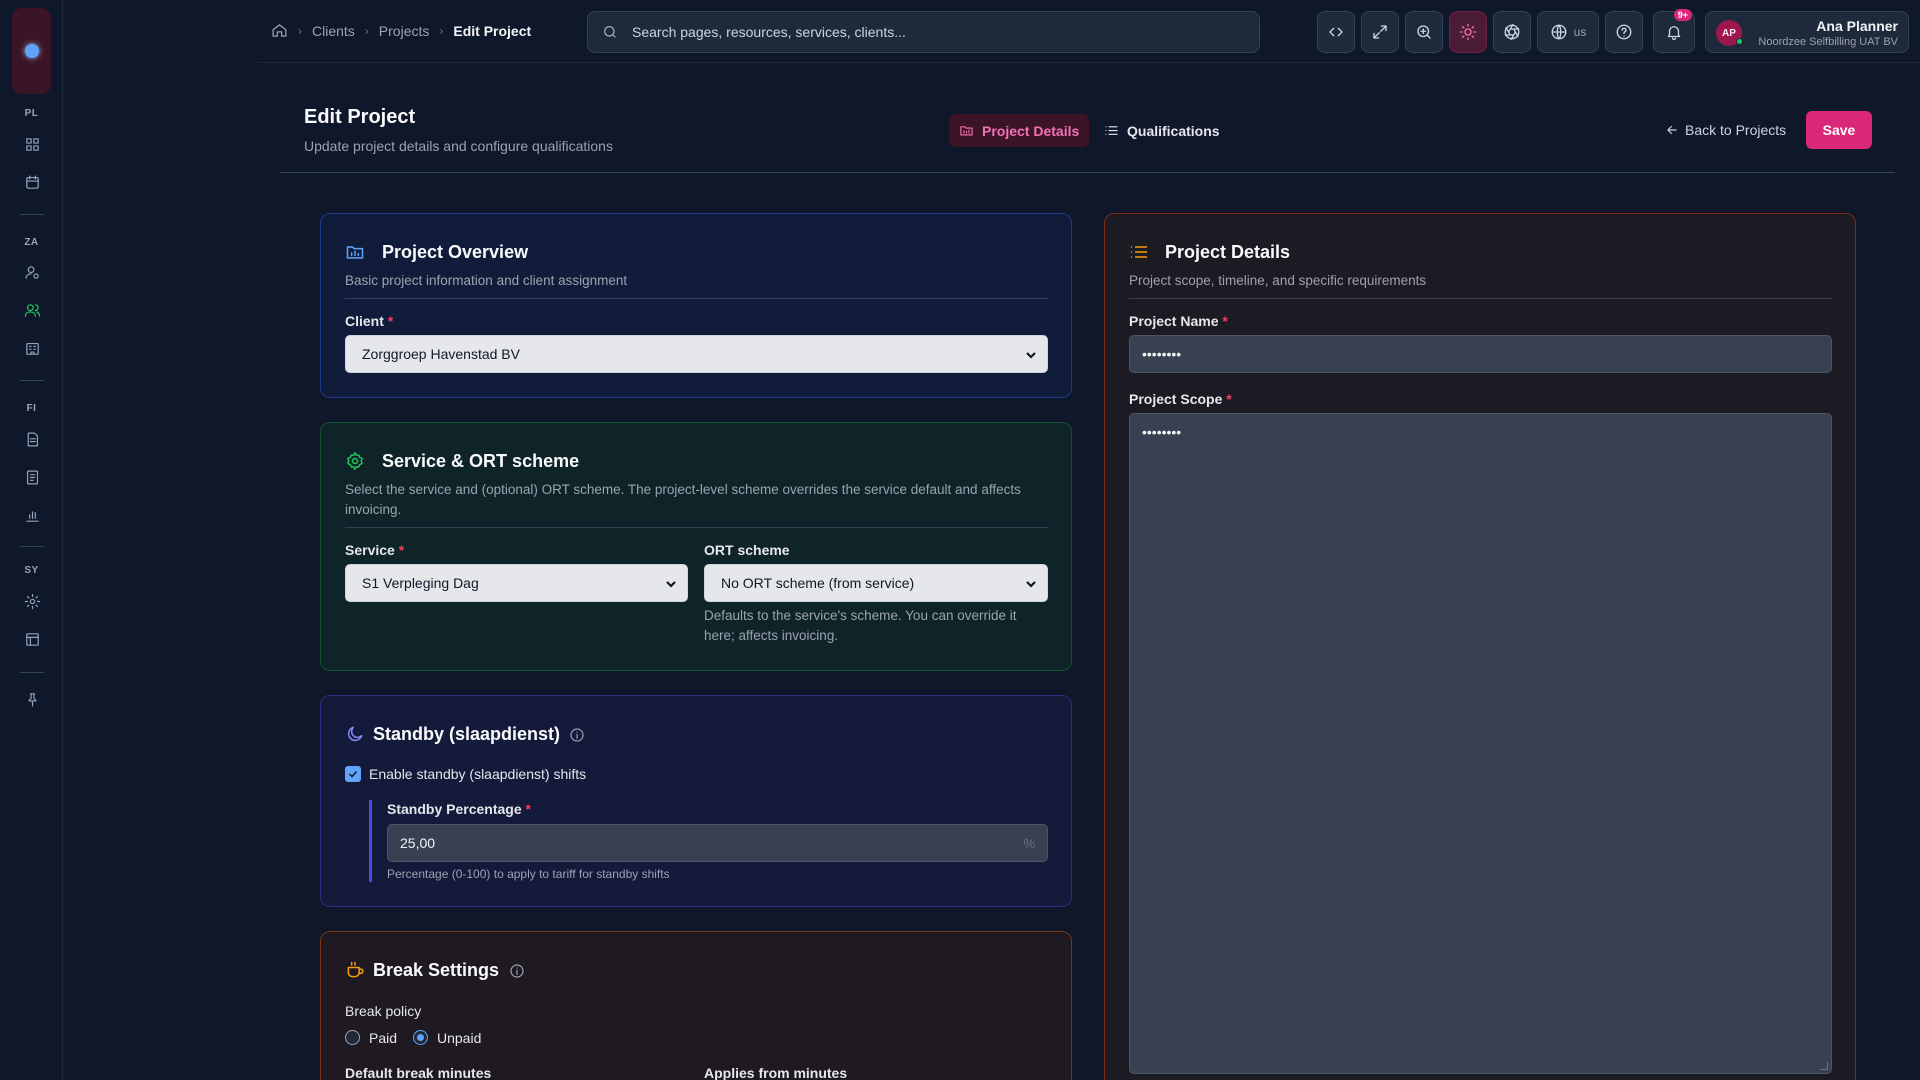  Describe the element at coordinates (1480, 354) in the screenshot. I see `project-name-input: ••••••••` at that location.